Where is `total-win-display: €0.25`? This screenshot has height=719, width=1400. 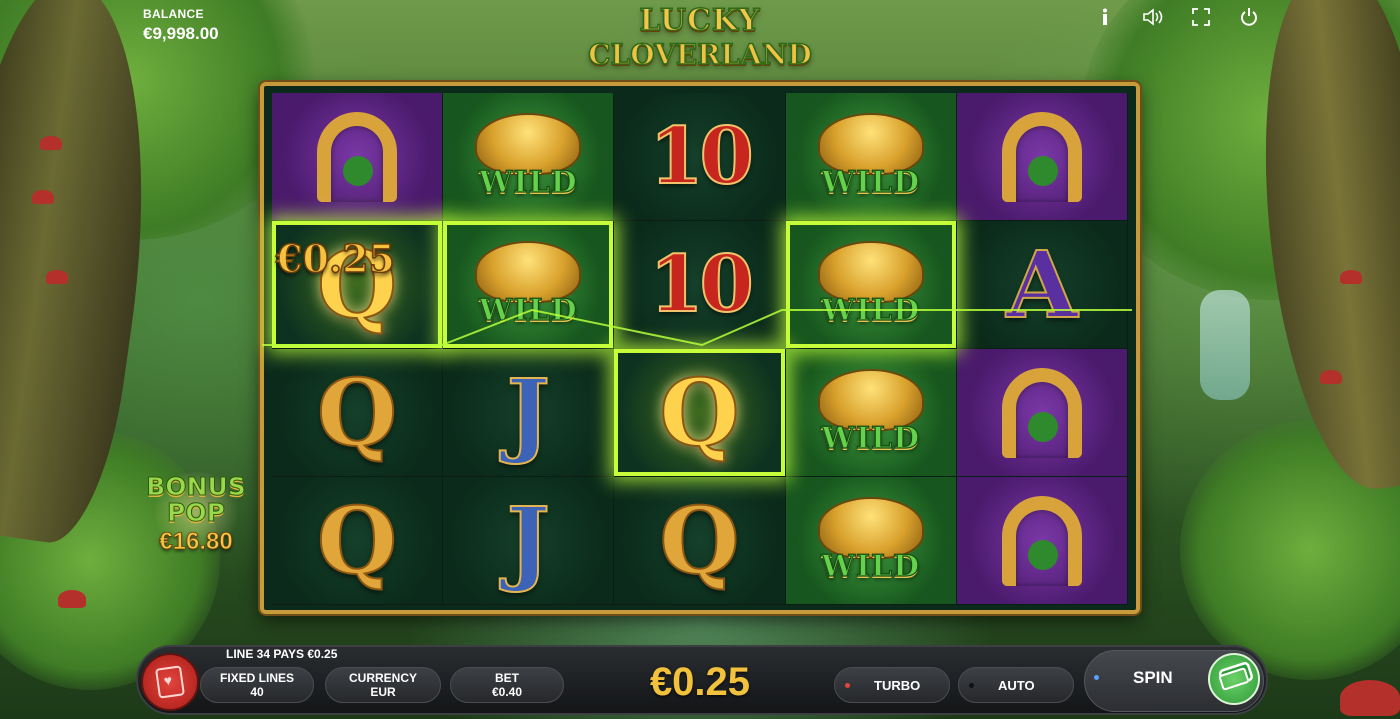 total-win-display: €0.25 is located at coordinates (700, 682).